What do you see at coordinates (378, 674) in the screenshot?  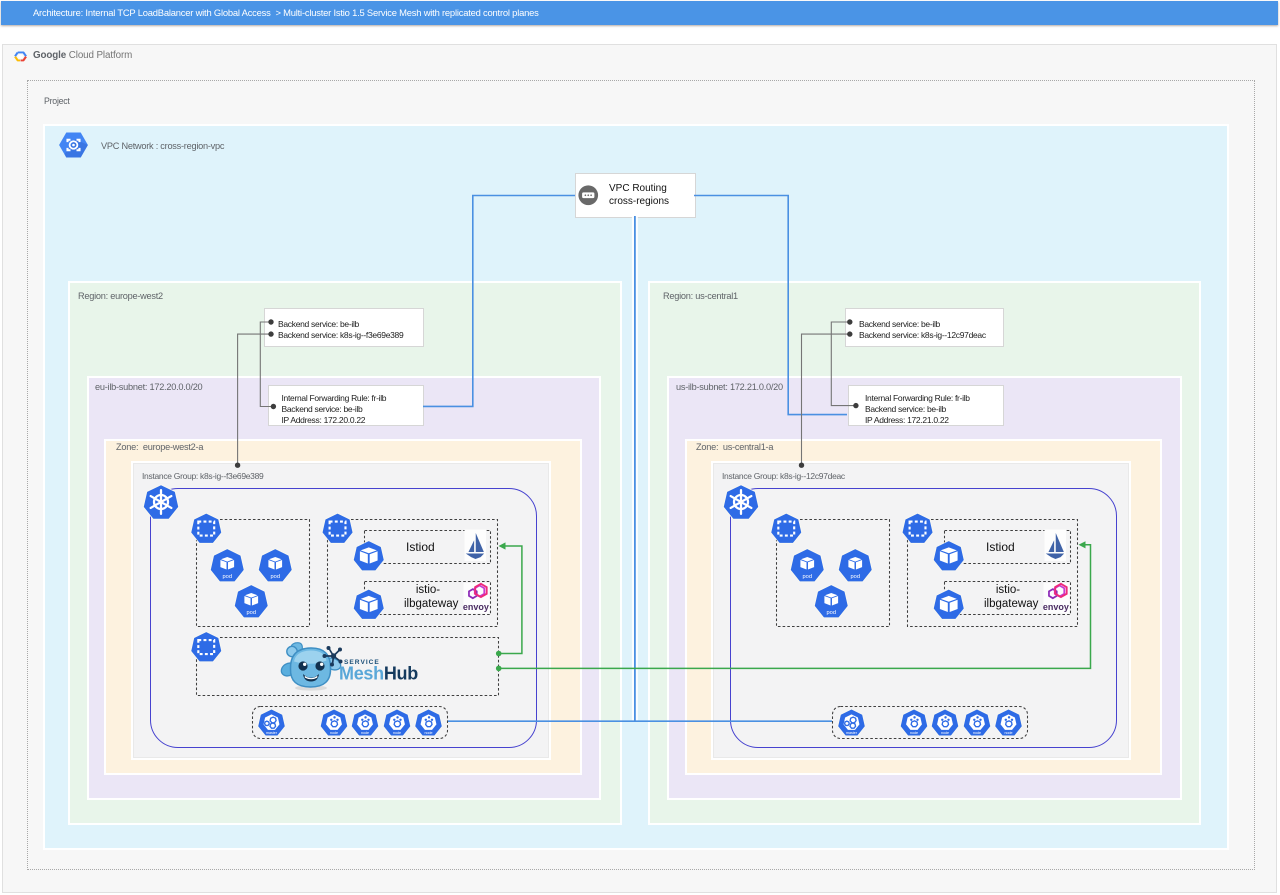 I see `svg-text: MeshHub` at bounding box center [378, 674].